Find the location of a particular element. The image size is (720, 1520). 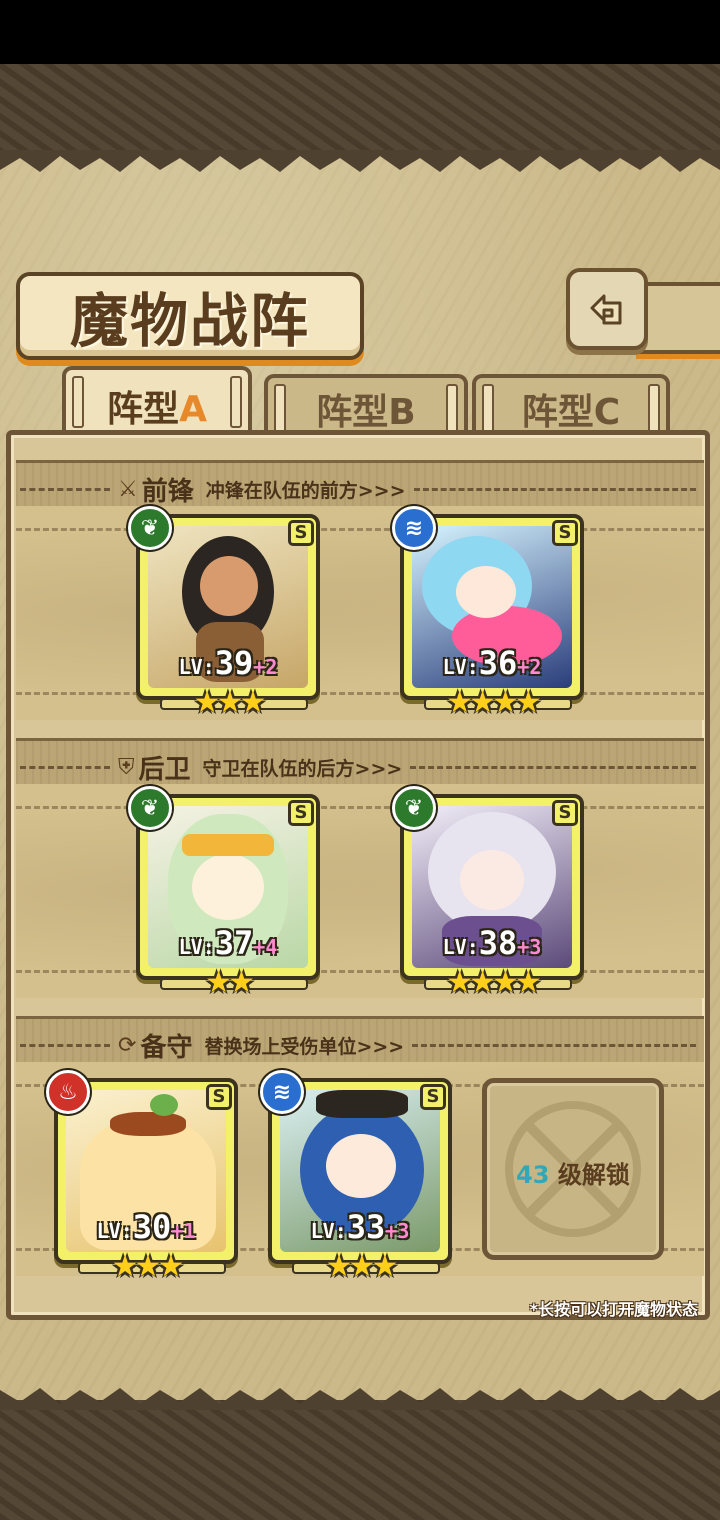

level-label: LV:37+4 is located at coordinates (228, 943).